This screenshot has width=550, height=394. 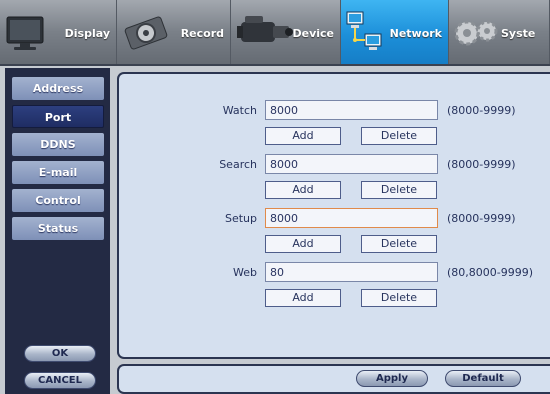 What do you see at coordinates (245, 272) in the screenshot?
I see `web-port-label: Web` at bounding box center [245, 272].